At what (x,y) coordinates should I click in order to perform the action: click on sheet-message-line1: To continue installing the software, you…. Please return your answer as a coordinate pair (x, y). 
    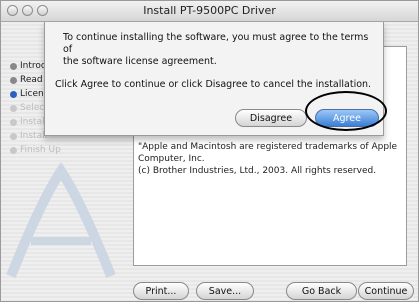
    Looking at the image, I should click on (216, 43).